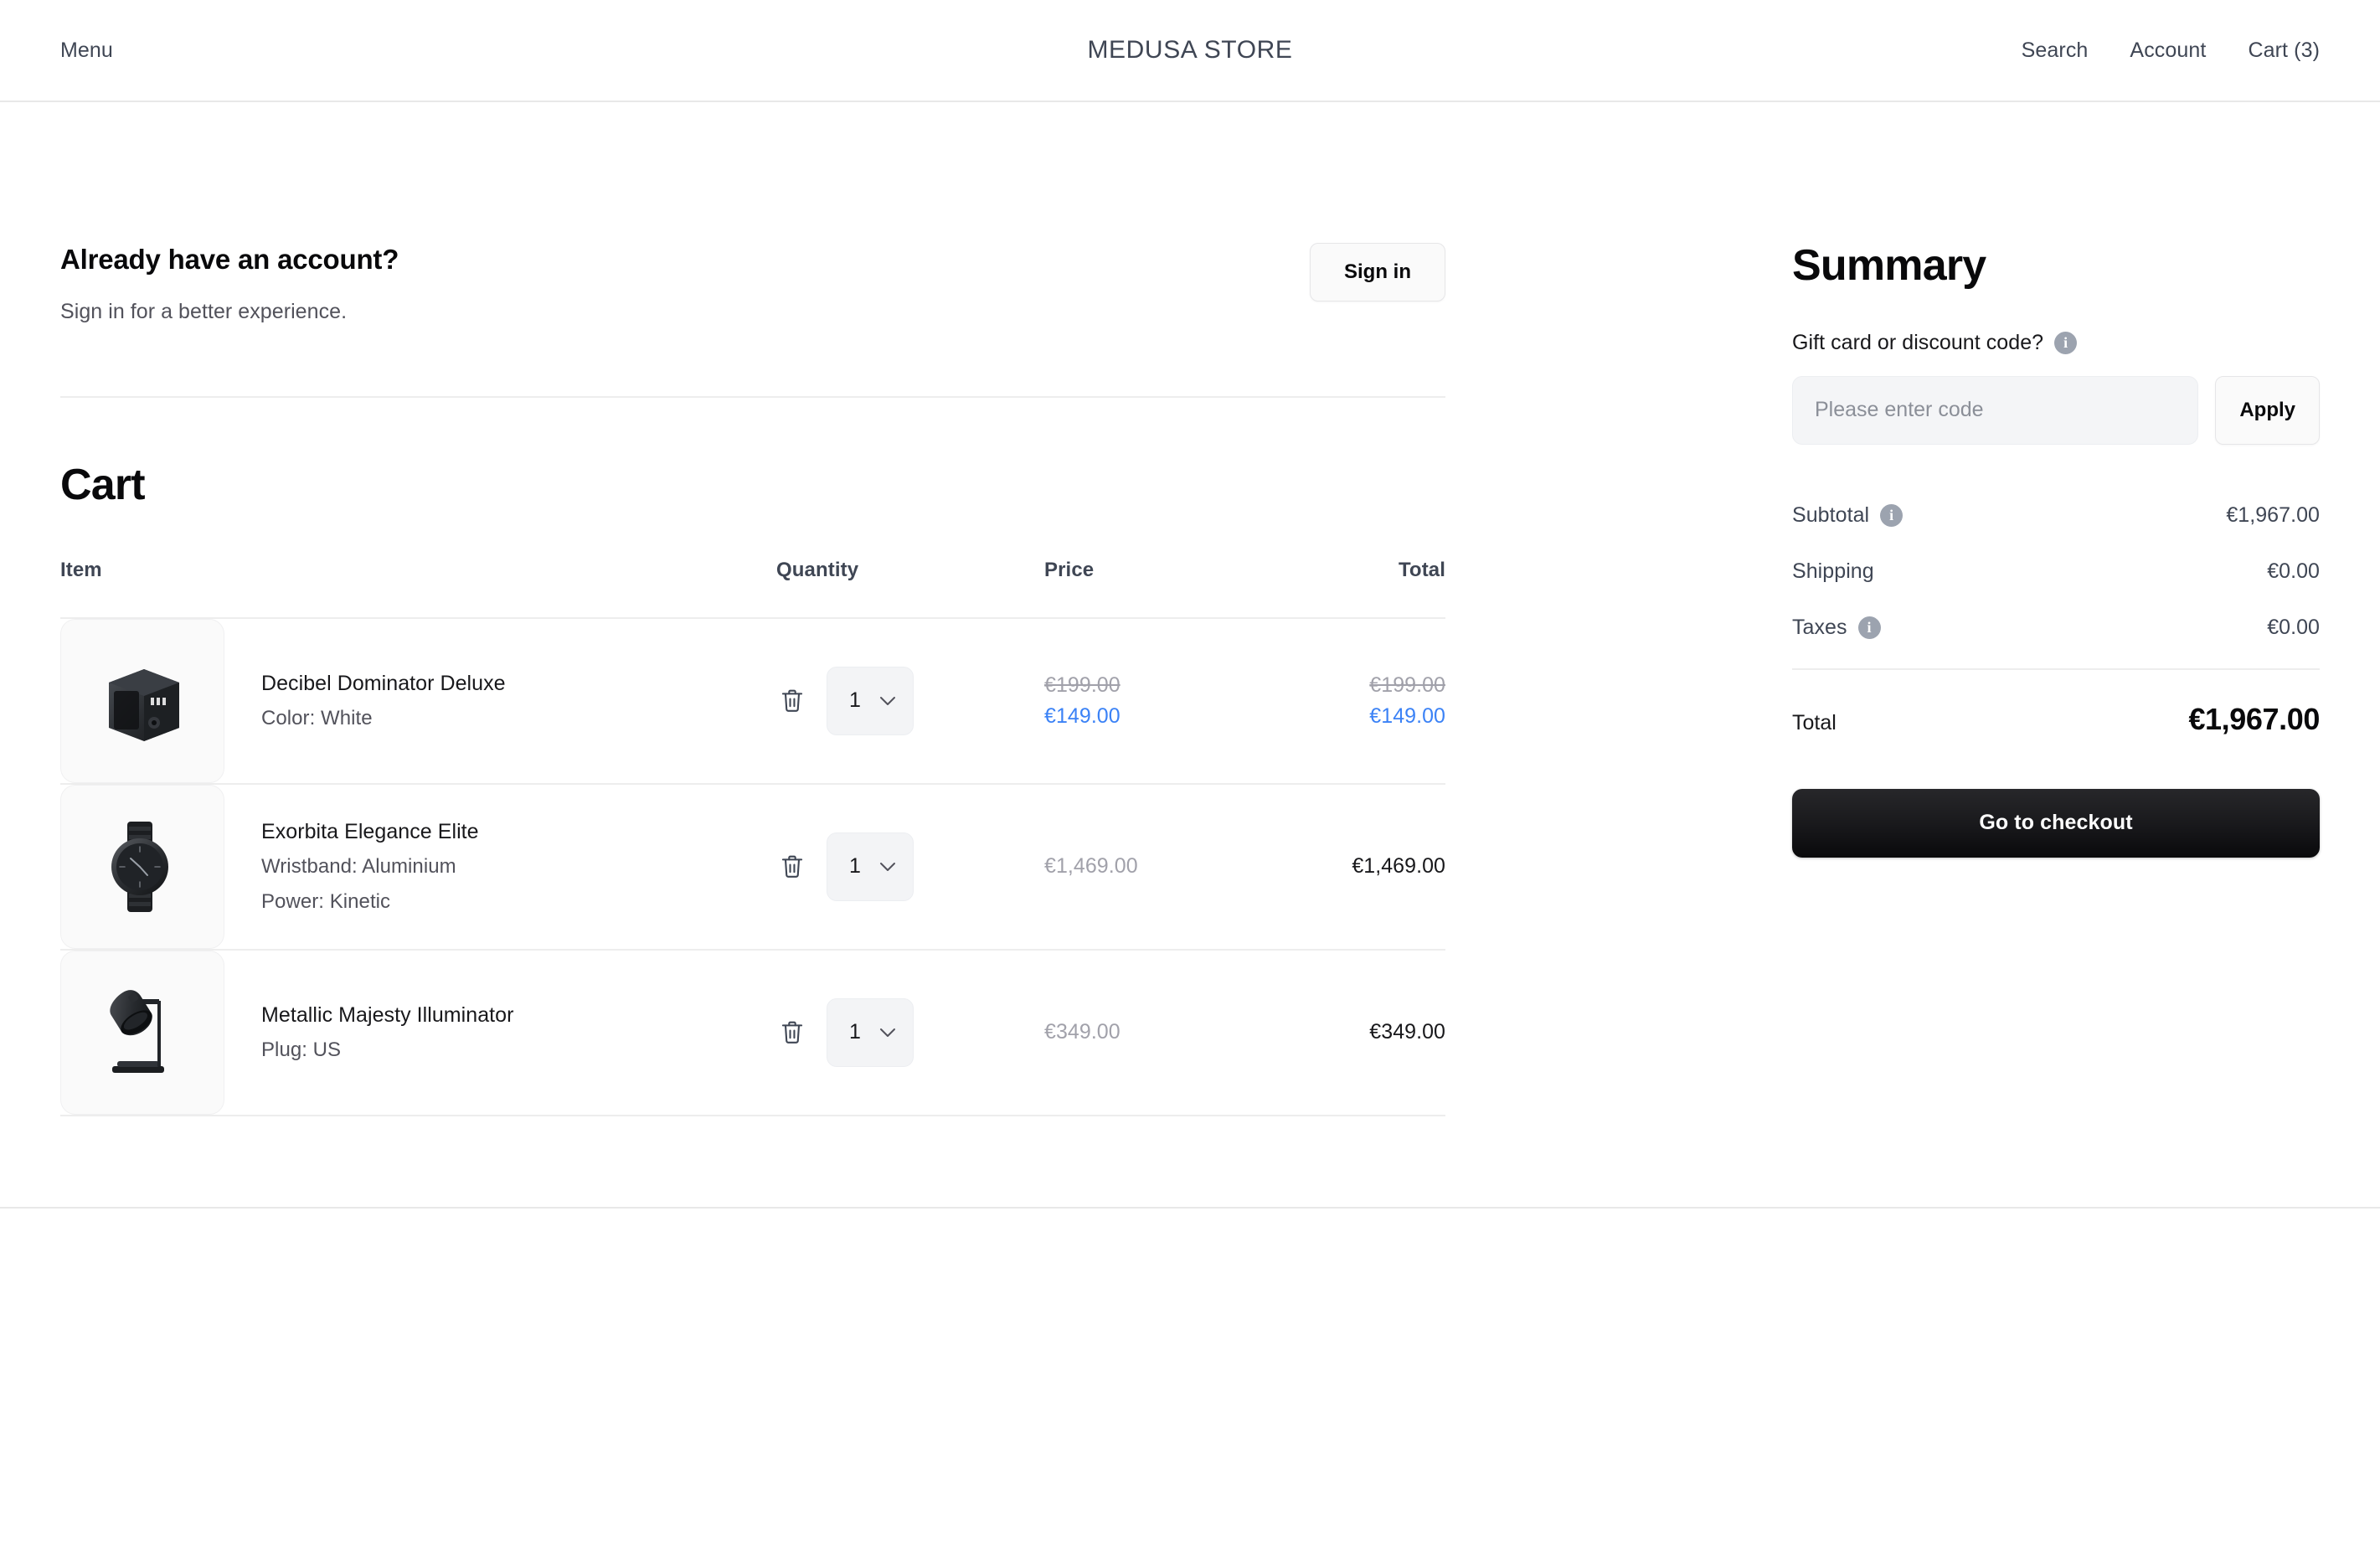 This screenshot has width=2380, height=1541. What do you see at coordinates (1814, 722) in the screenshot?
I see `grand-total-label: Total` at bounding box center [1814, 722].